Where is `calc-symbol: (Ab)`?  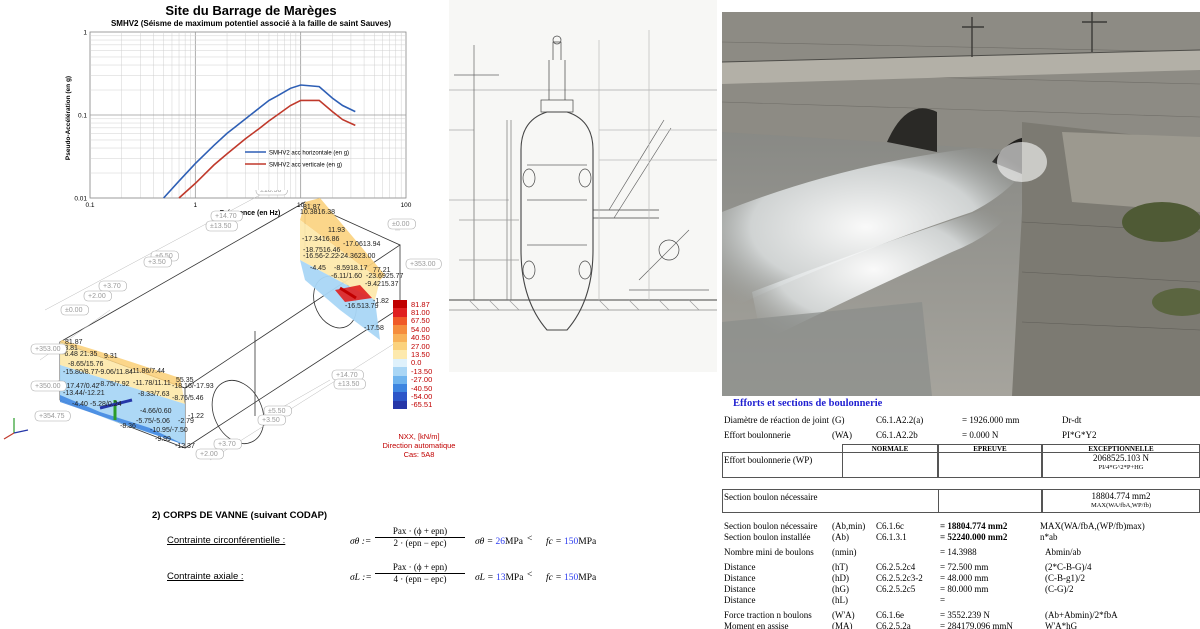
calc-symbol: (Ab) is located at coordinates (840, 537).